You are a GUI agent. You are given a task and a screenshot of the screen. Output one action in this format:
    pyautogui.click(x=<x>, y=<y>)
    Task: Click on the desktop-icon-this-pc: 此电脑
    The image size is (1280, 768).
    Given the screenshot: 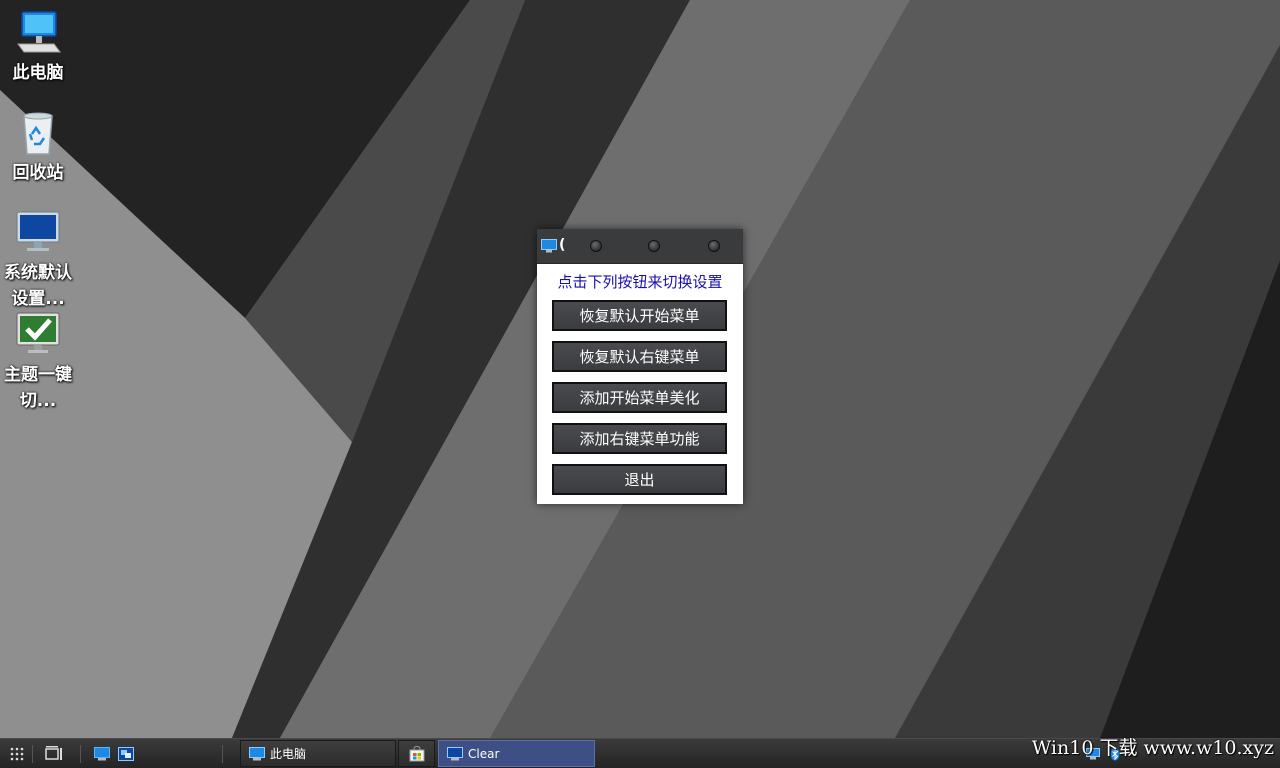 What is the action you would take?
    pyautogui.click(x=38, y=47)
    